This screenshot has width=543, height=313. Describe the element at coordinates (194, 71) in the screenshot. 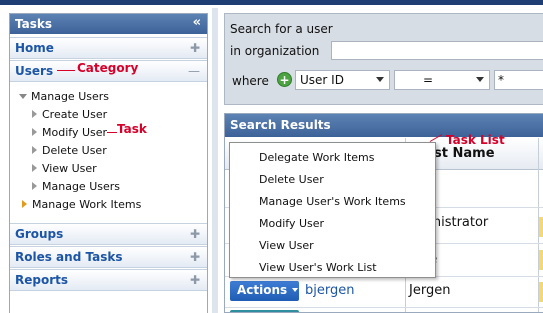

I see `collapse-minus-icon: —` at that location.